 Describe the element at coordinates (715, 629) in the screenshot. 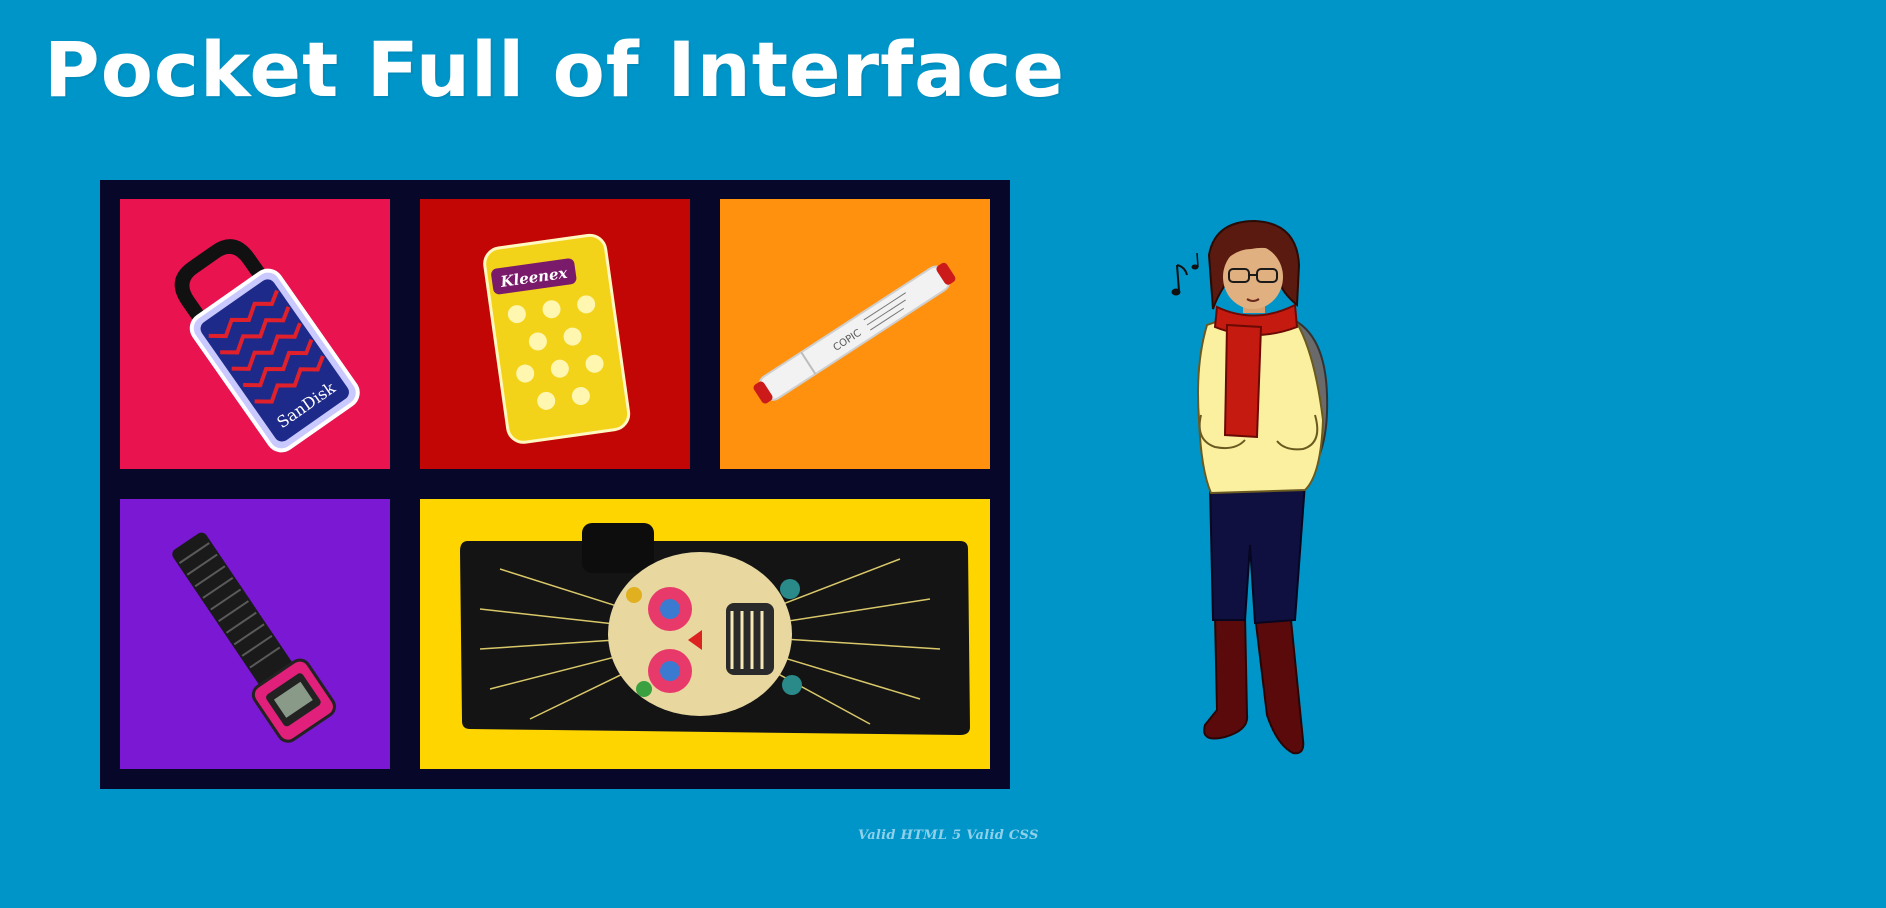

I see `wallet-image` at that location.